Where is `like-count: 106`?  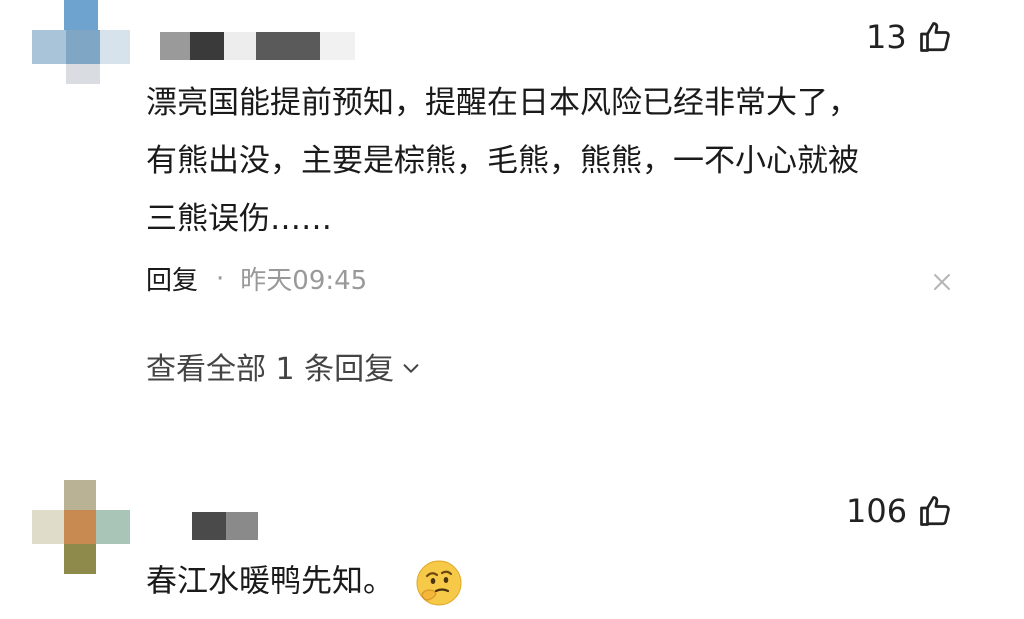 like-count: 106 is located at coordinates (877, 511).